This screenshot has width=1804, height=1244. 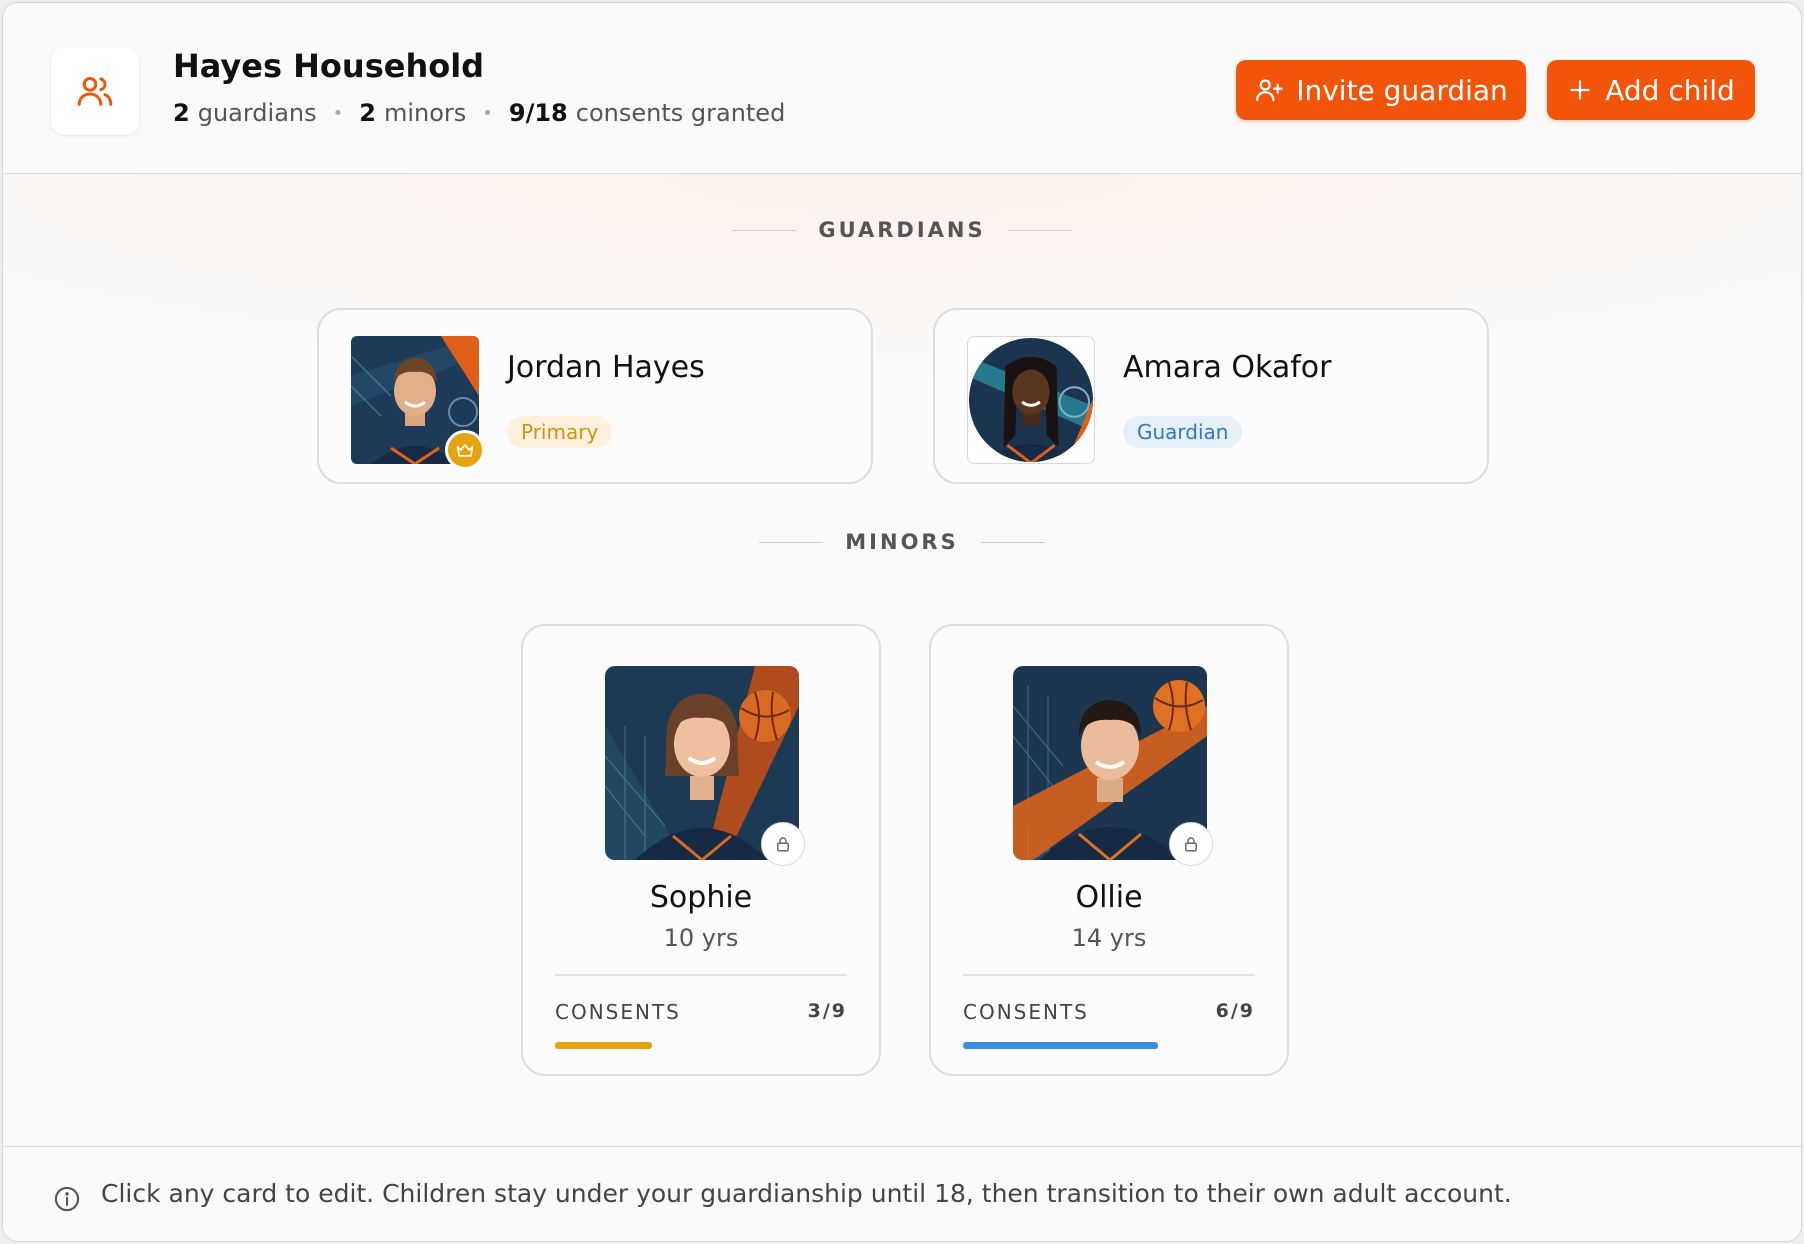 What do you see at coordinates (701, 850) in the screenshot?
I see `minor-card-sophie: Sophie 10 yrs CONSENTS 3/9` at bounding box center [701, 850].